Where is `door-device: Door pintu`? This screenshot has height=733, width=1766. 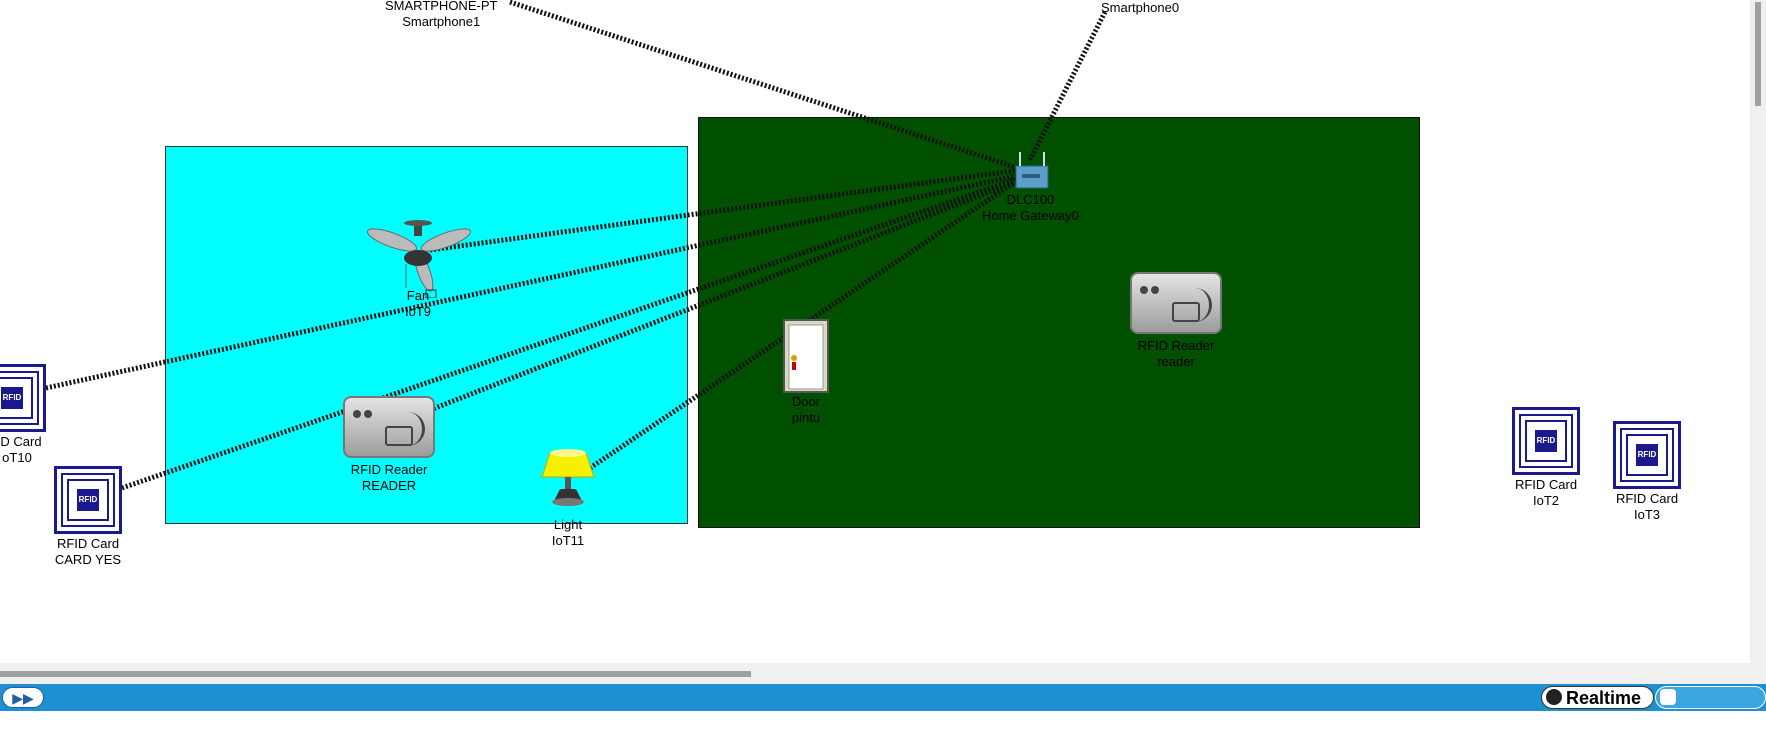 door-device: Door pintu is located at coordinates (806, 372).